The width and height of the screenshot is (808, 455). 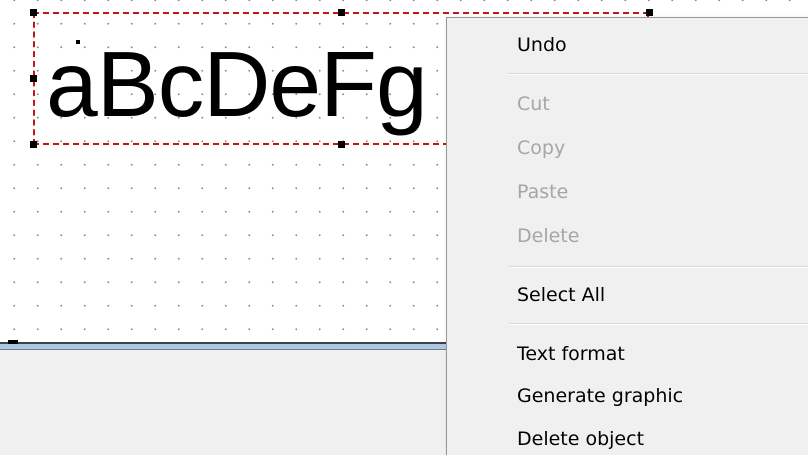 I want to click on resize-handle-middle-left, so click(x=33, y=78).